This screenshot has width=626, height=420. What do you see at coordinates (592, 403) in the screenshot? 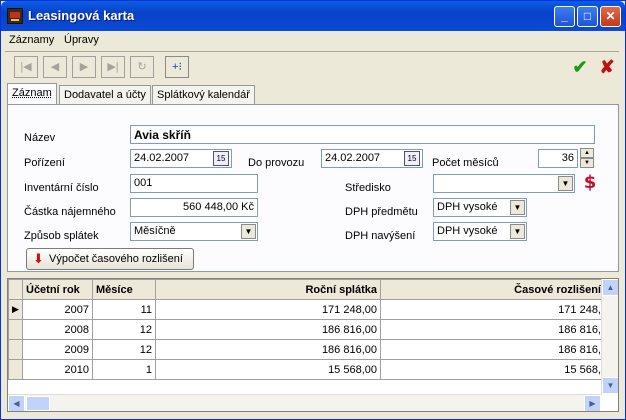
I see `scroll-right-icon: ▶` at bounding box center [592, 403].